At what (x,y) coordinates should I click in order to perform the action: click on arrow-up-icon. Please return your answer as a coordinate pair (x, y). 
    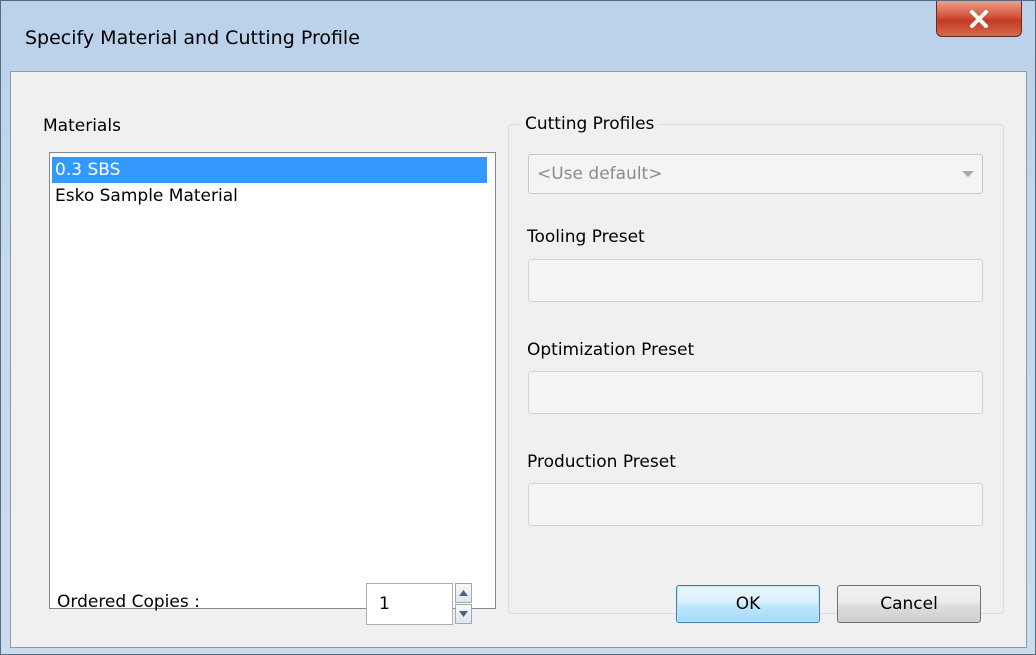
    Looking at the image, I should click on (463, 593).